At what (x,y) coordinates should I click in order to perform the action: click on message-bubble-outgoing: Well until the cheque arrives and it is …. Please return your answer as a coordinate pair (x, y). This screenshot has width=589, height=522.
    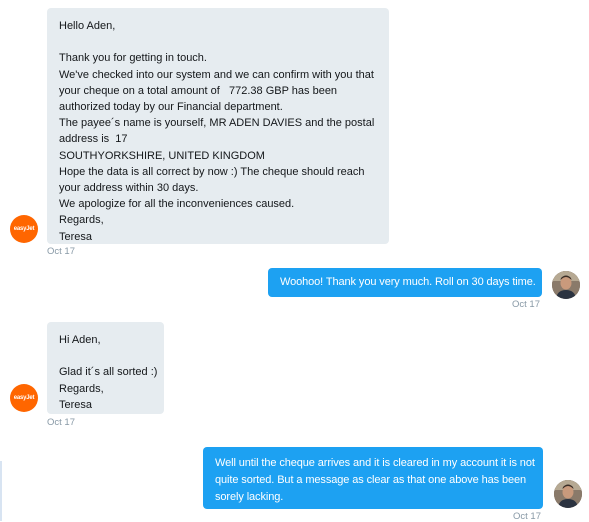
    Looking at the image, I should click on (373, 478).